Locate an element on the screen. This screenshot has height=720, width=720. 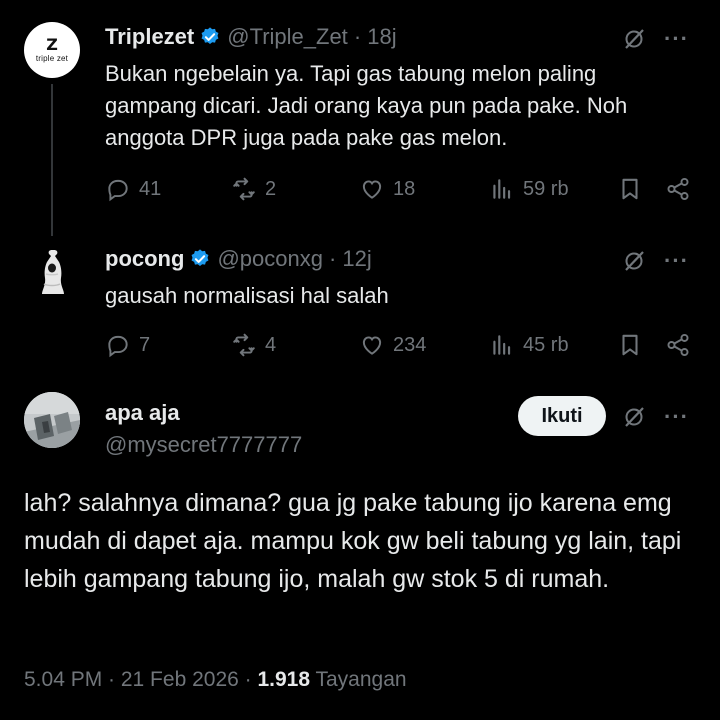
repost-button: 2 is located at coordinates (253, 189).